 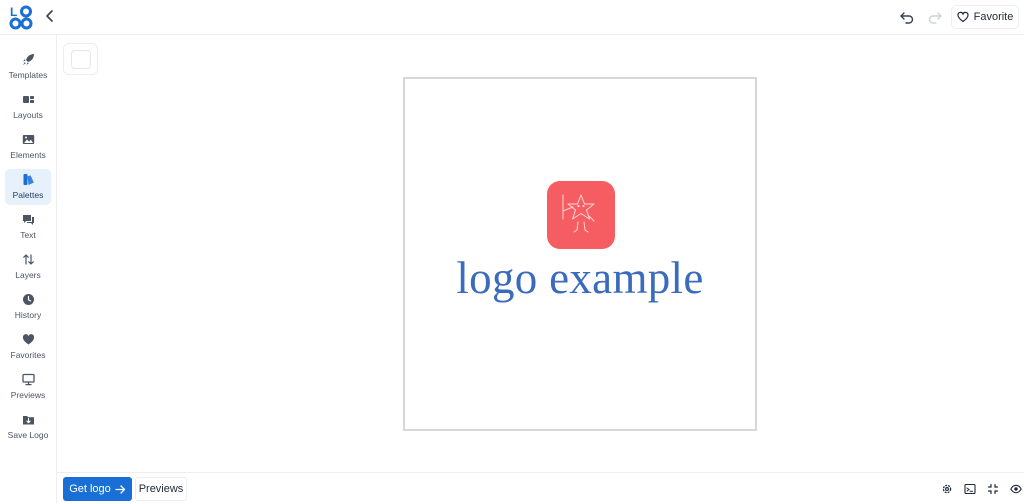 What do you see at coordinates (28, 395) in the screenshot?
I see `sidebar-item-label: Previews` at bounding box center [28, 395].